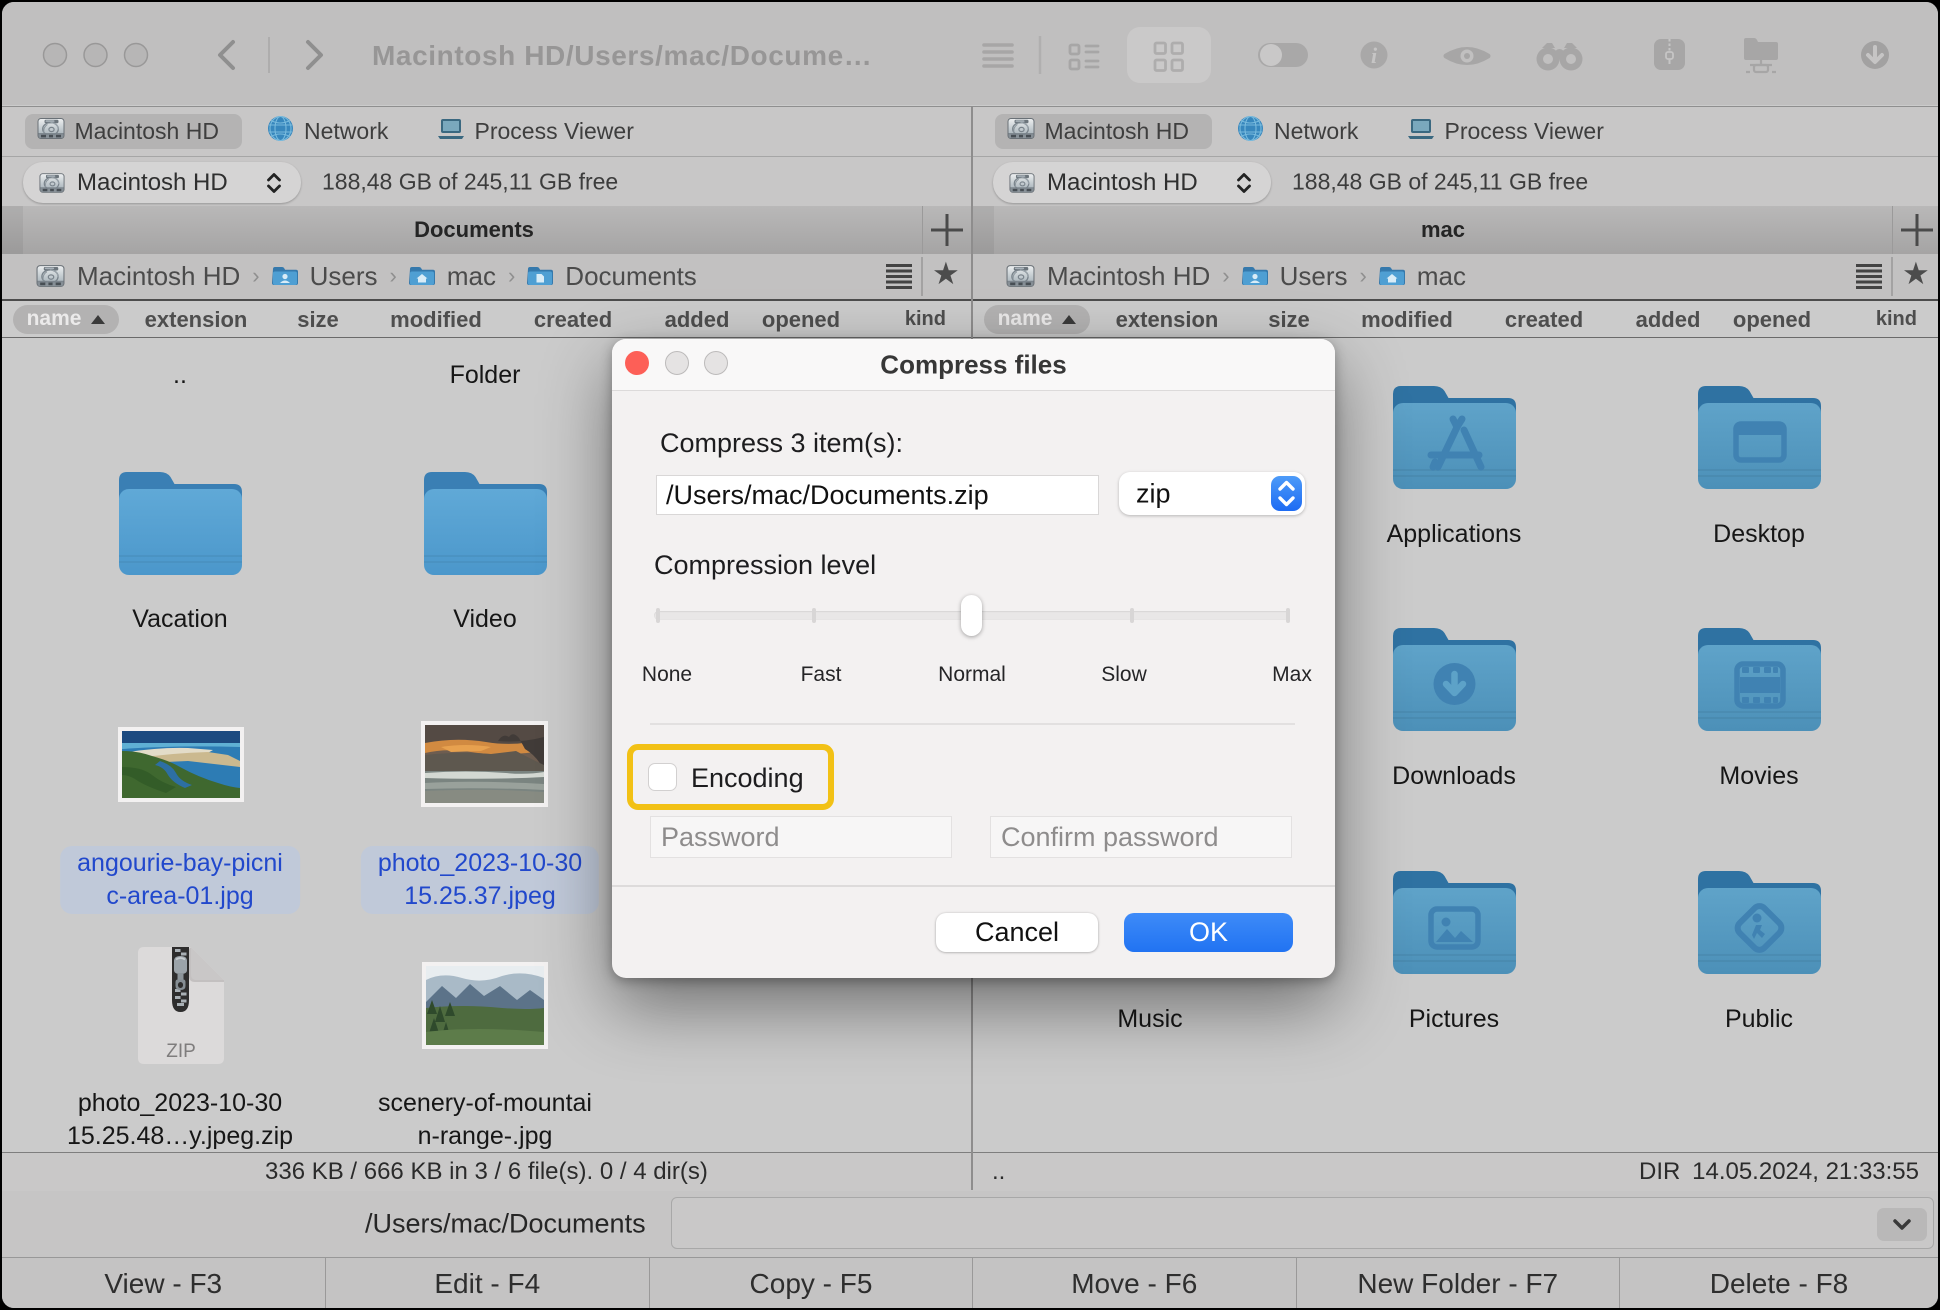 The height and width of the screenshot is (1310, 1940). I want to click on svg-text: ZIP, so click(181, 1051).